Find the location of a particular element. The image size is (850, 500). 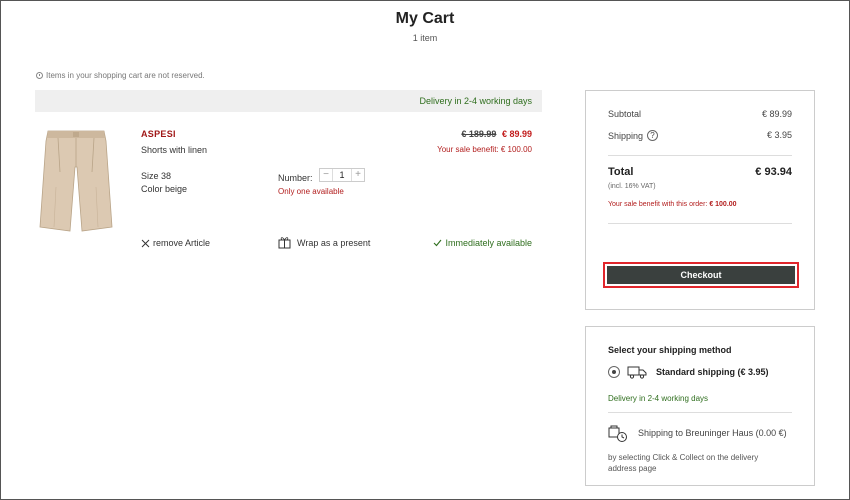

delivery-bar-text: Delivery in 2-4 working days is located at coordinates (475, 101).